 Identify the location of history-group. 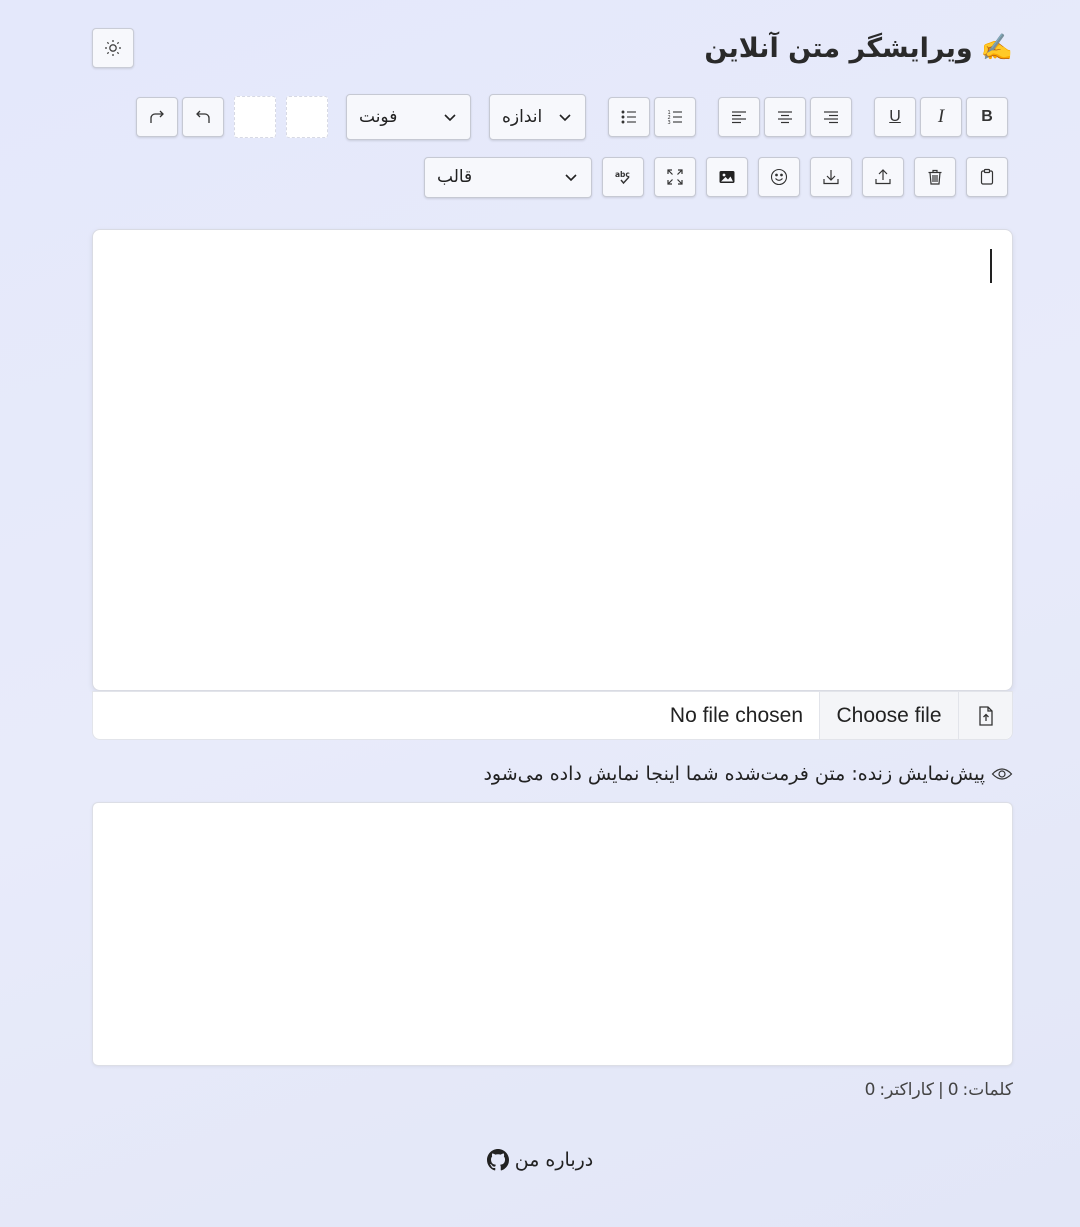
(178, 117).